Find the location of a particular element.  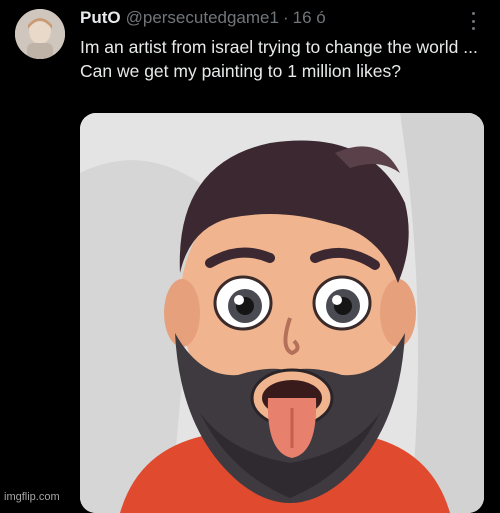

tweet-header: PutO @persecutedgame1 · 16 ó is located at coordinates (203, 19).